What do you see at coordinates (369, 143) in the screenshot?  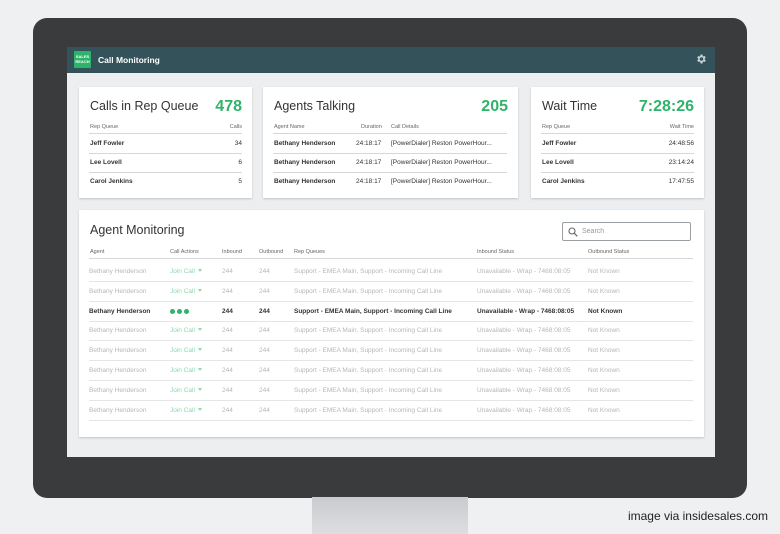 I see `call-duration: 24:18:17` at bounding box center [369, 143].